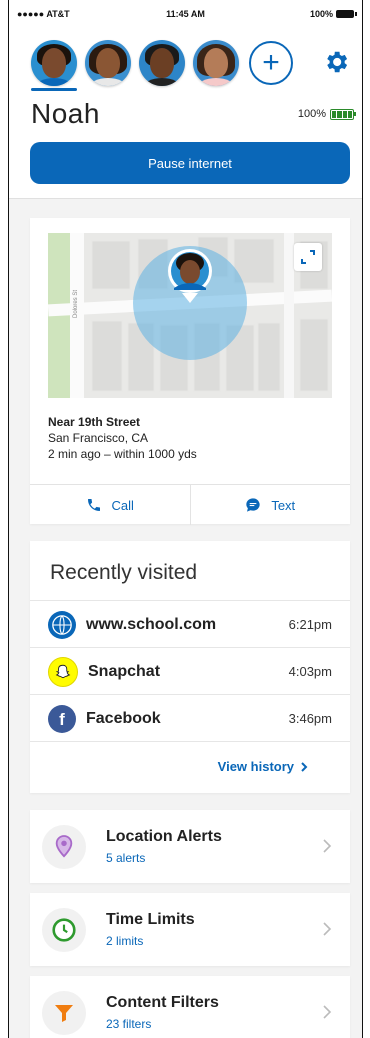 This screenshot has width=370, height=1038. I want to click on content-filters-card: Content Filters 23 filters, so click(190, 1007).